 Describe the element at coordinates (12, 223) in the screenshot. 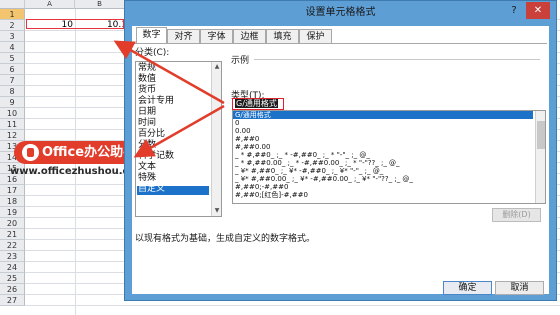

I see `row-header: 20` at that location.